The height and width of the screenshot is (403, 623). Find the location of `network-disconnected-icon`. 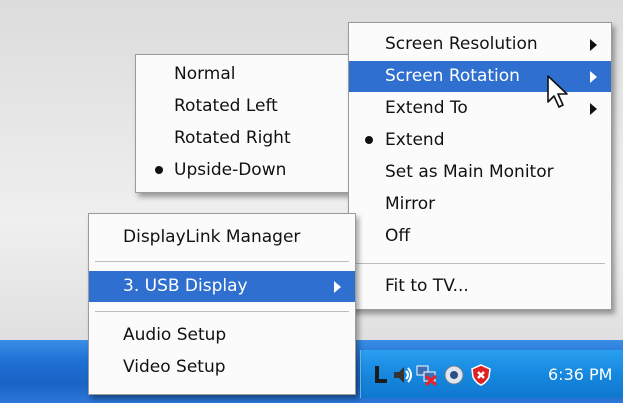

network-disconnected-icon is located at coordinates (427, 375).